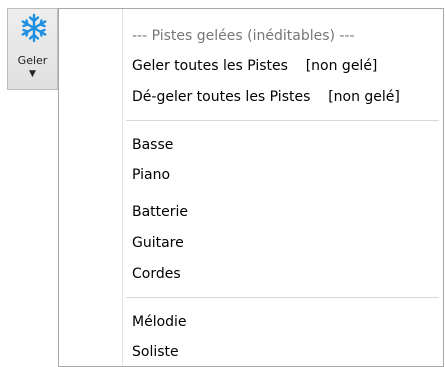 Image resolution: width=445 pixels, height=367 pixels. What do you see at coordinates (122, 188) in the screenshot?
I see `menu-gutter-divider` at bounding box center [122, 188].